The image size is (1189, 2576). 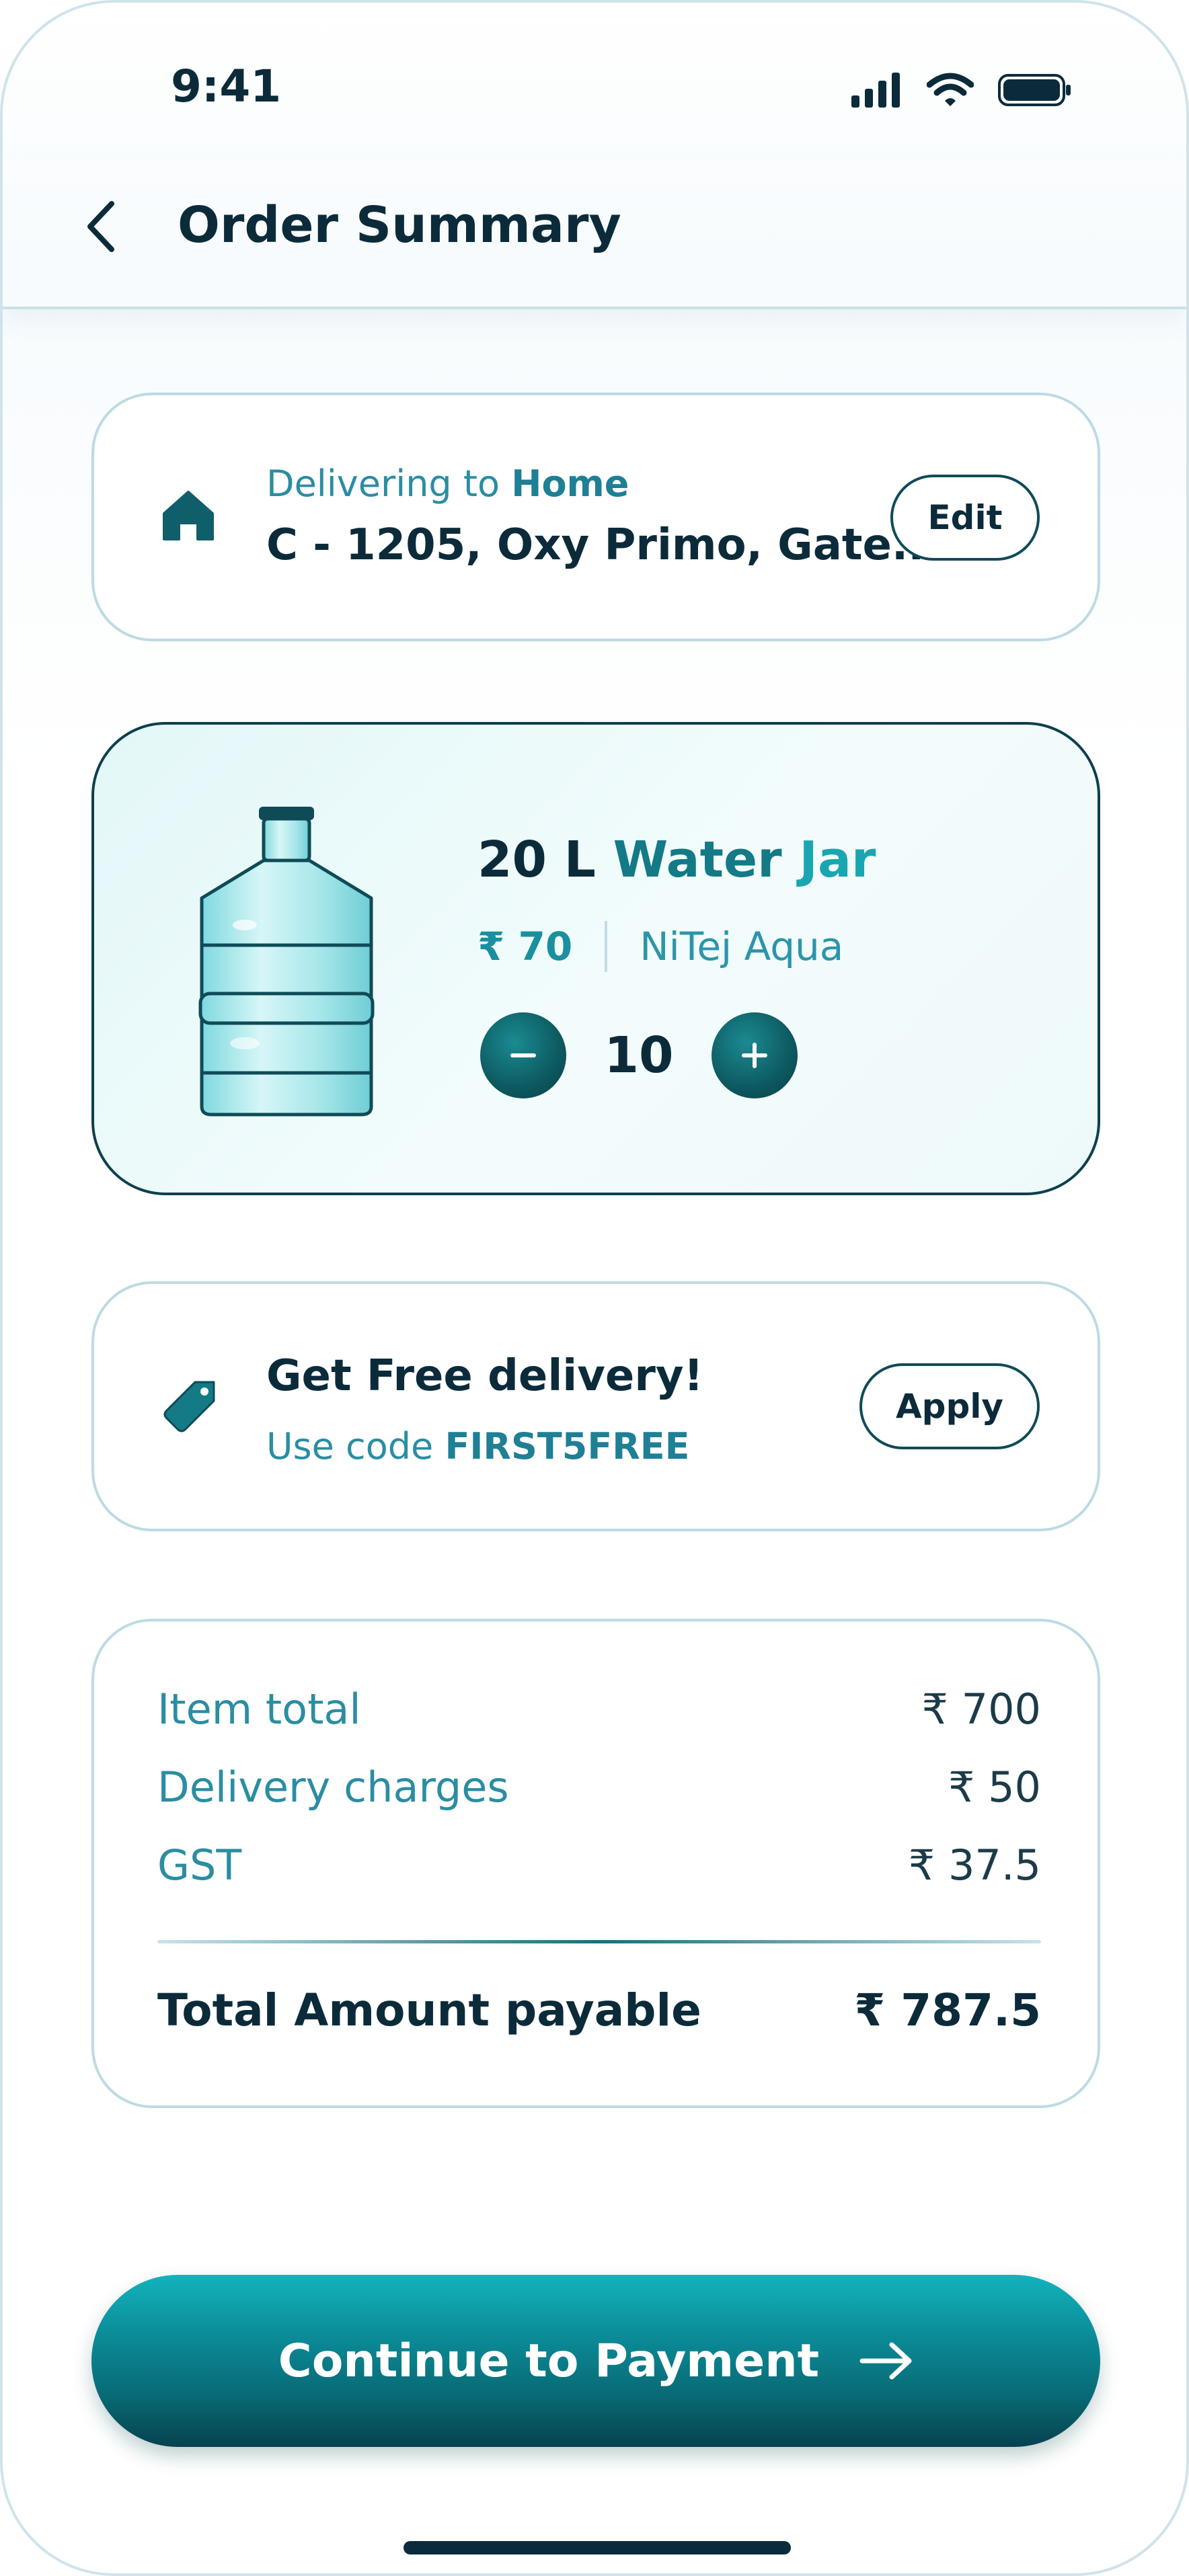 I want to click on bill-row-label: Item total, so click(x=259, y=1709).